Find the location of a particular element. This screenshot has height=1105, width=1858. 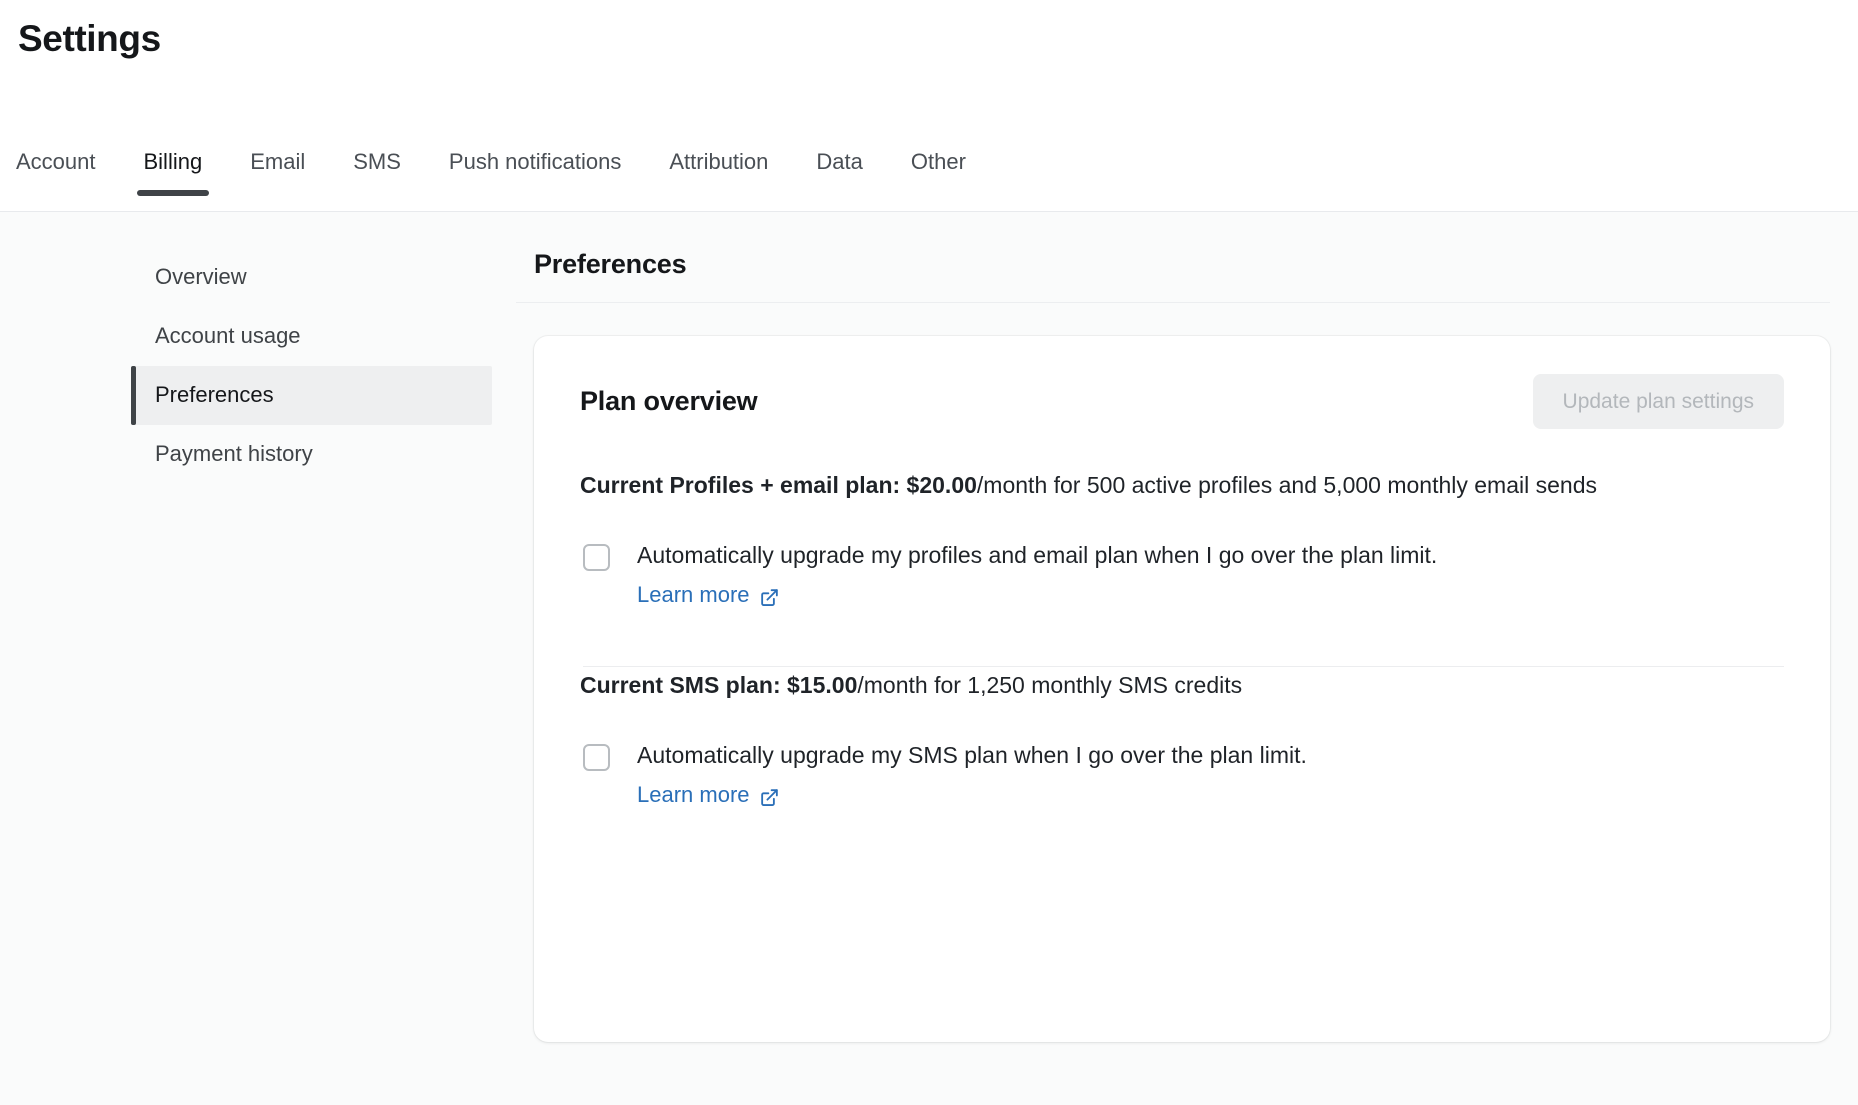

tab-account: Account is located at coordinates (68, 180).